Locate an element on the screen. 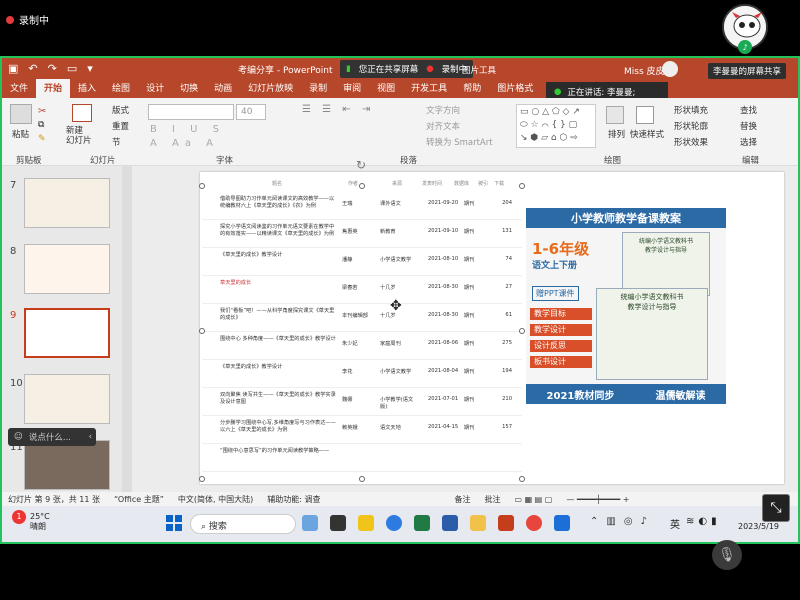 The height and width of the screenshot is (600, 800). font-name-dropdown is located at coordinates (191, 112).